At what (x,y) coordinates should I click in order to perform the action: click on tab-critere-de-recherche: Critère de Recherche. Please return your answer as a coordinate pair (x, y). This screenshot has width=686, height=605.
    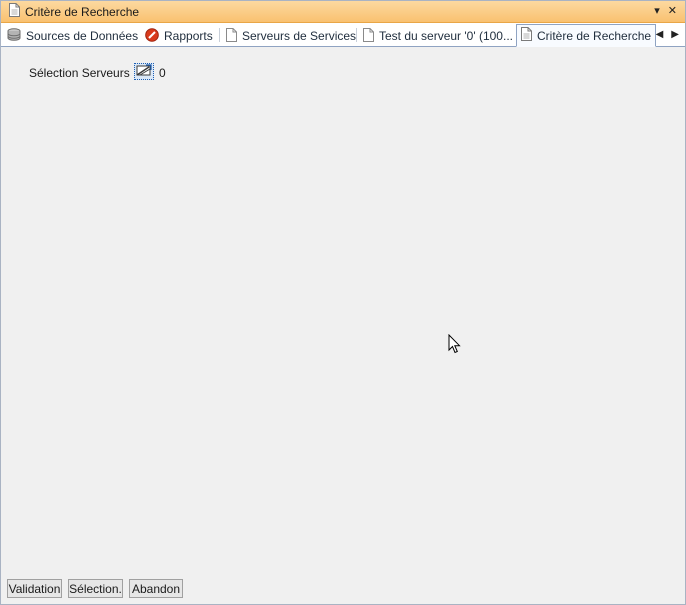
    Looking at the image, I should click on (586, 35).